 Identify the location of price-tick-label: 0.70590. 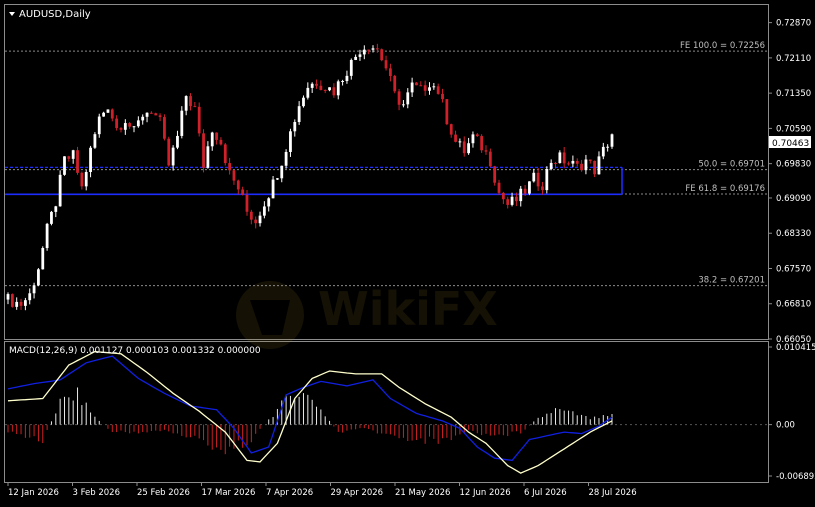
(793, 129).